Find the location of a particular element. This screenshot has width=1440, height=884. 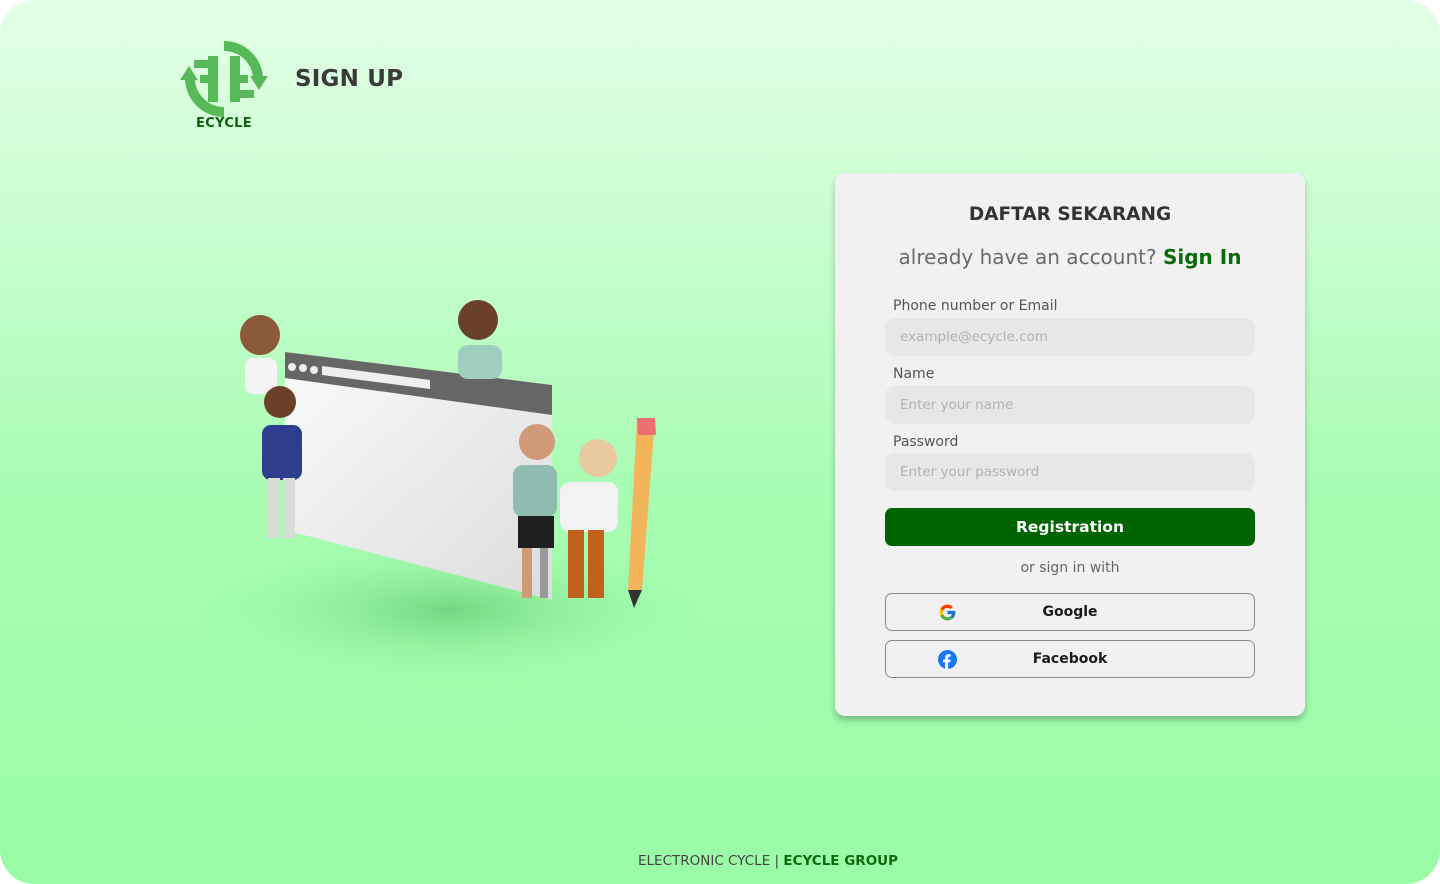

footer-group-text: ECYCLE GROUP is located at coordinates (841, 861).